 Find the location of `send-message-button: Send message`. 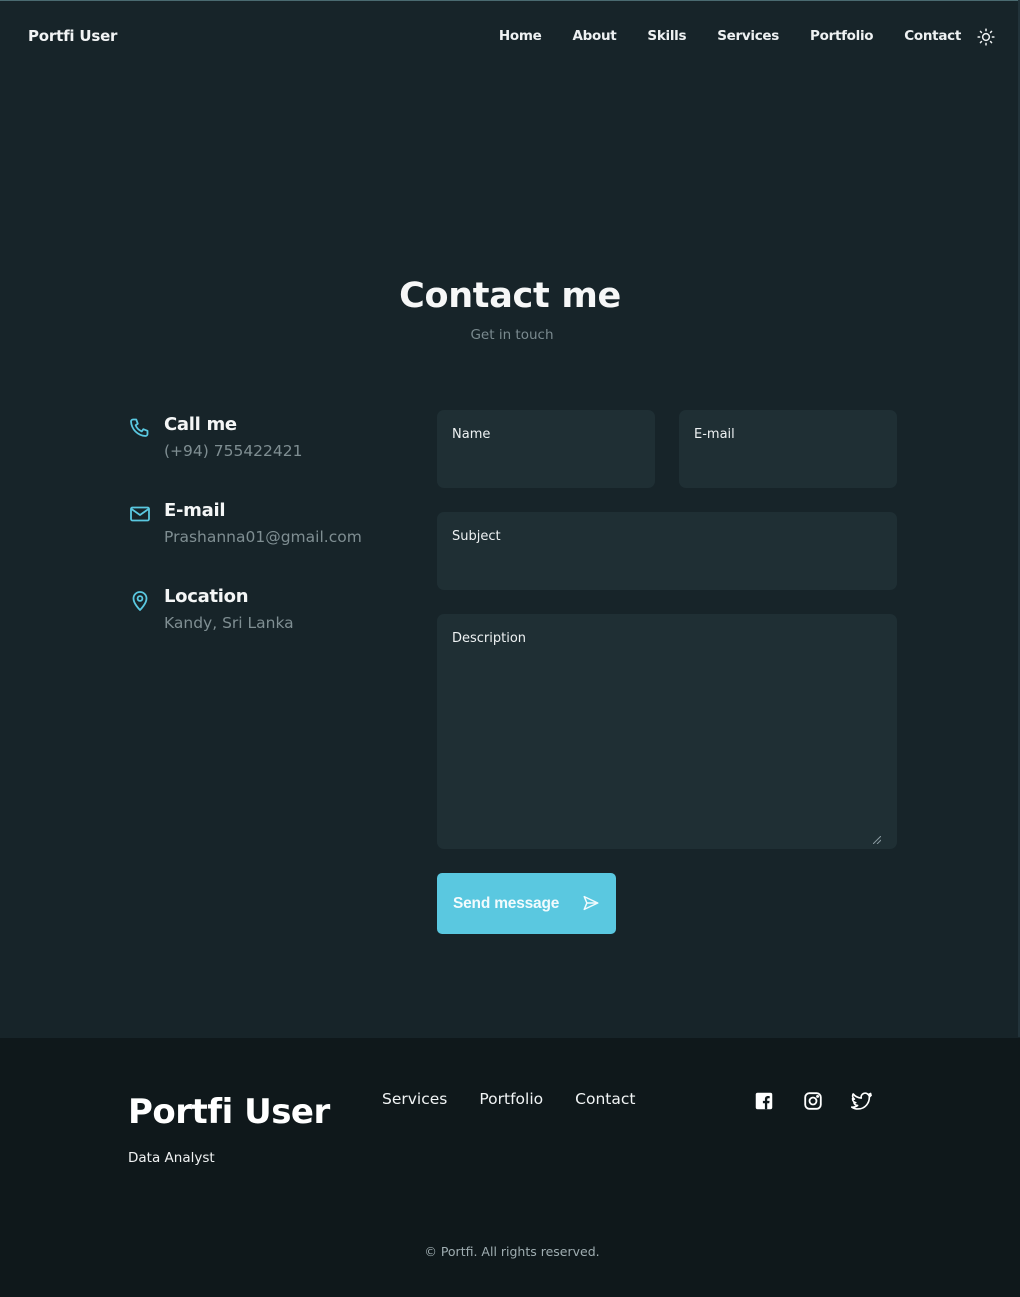

send-message-button: Send message is located at coordinates (526, 903).